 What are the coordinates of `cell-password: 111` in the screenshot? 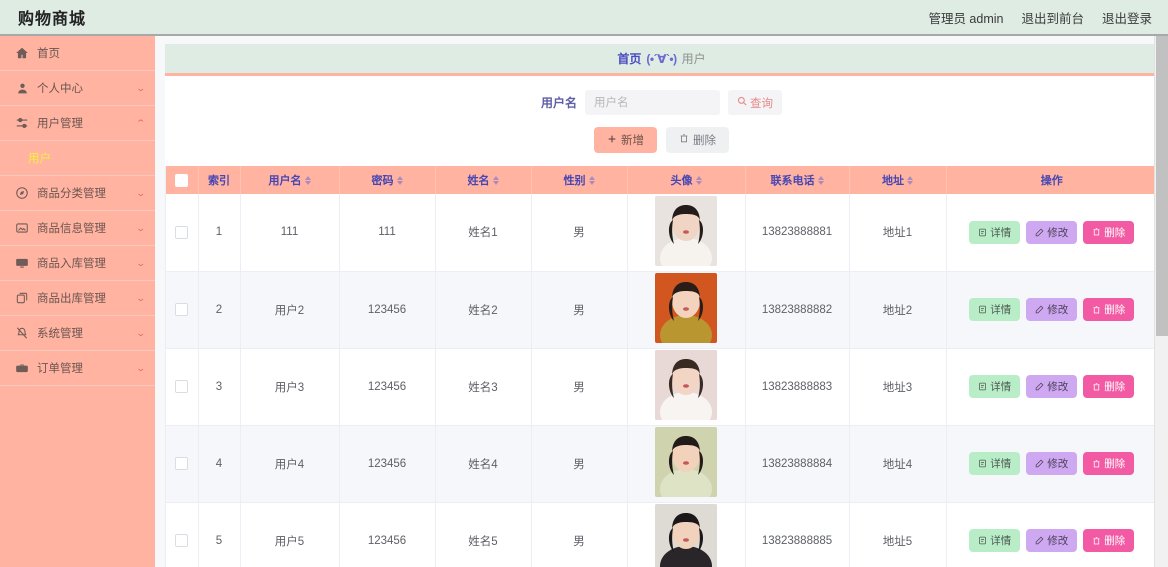 It's located at (387, 233).